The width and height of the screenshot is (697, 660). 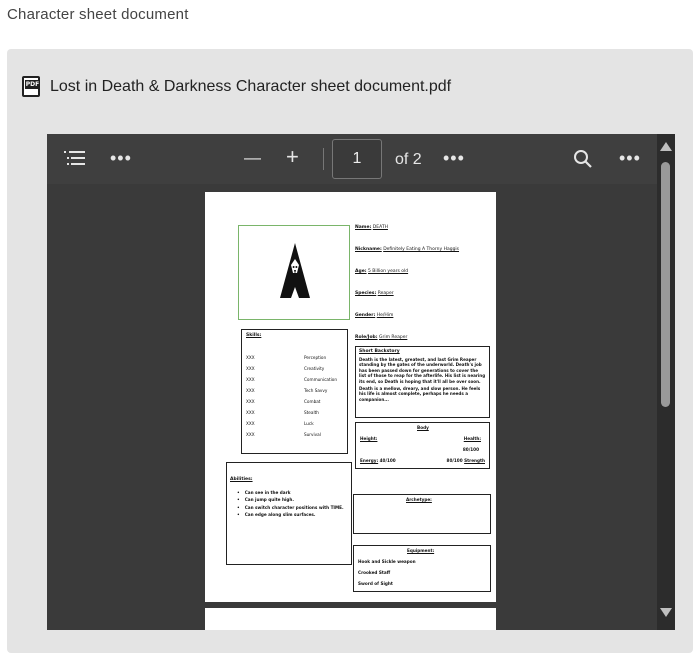 What do you see at coordinates (379, 351) in the screenshot?
I see `backstory-title: Short Backstory` at bounding box center [379, 351].